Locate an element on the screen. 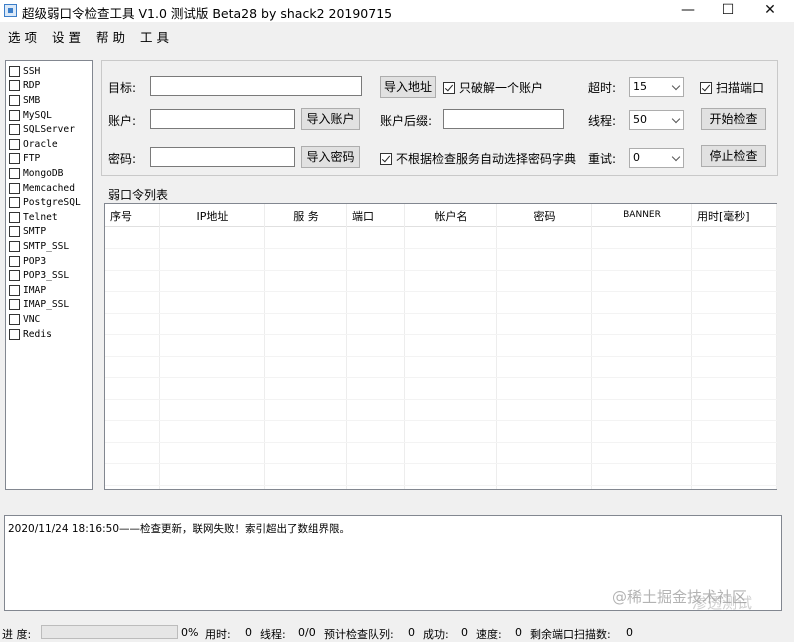 The image size is (794, 642). service-item: Telnet is located at coordinates (33, 217).